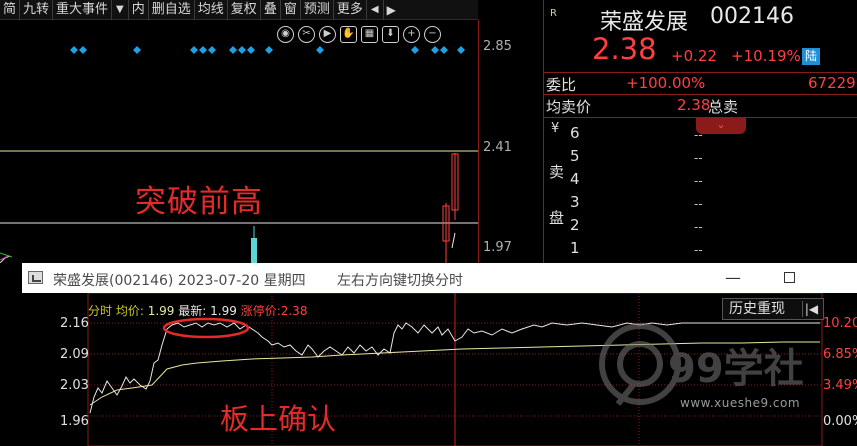 The width and height of the screenshot is (857, 446). I want to click on sell-level-label: 5, so click(575, 156).